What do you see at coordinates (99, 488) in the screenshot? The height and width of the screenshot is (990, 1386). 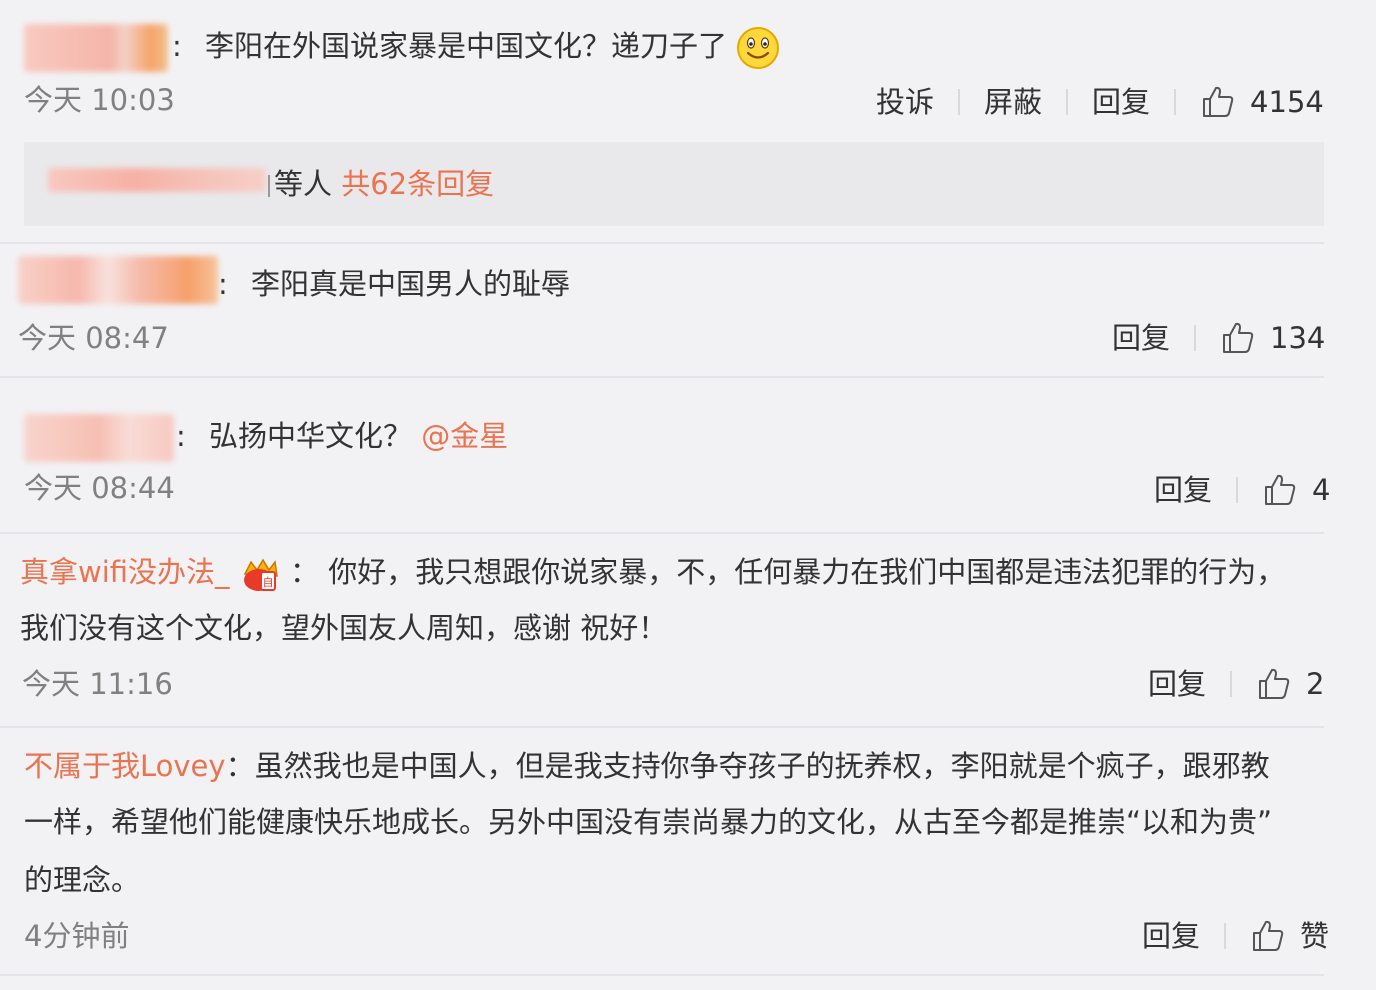 I see `comment-time: 今天 08:44` at bounding box center [99, 488].